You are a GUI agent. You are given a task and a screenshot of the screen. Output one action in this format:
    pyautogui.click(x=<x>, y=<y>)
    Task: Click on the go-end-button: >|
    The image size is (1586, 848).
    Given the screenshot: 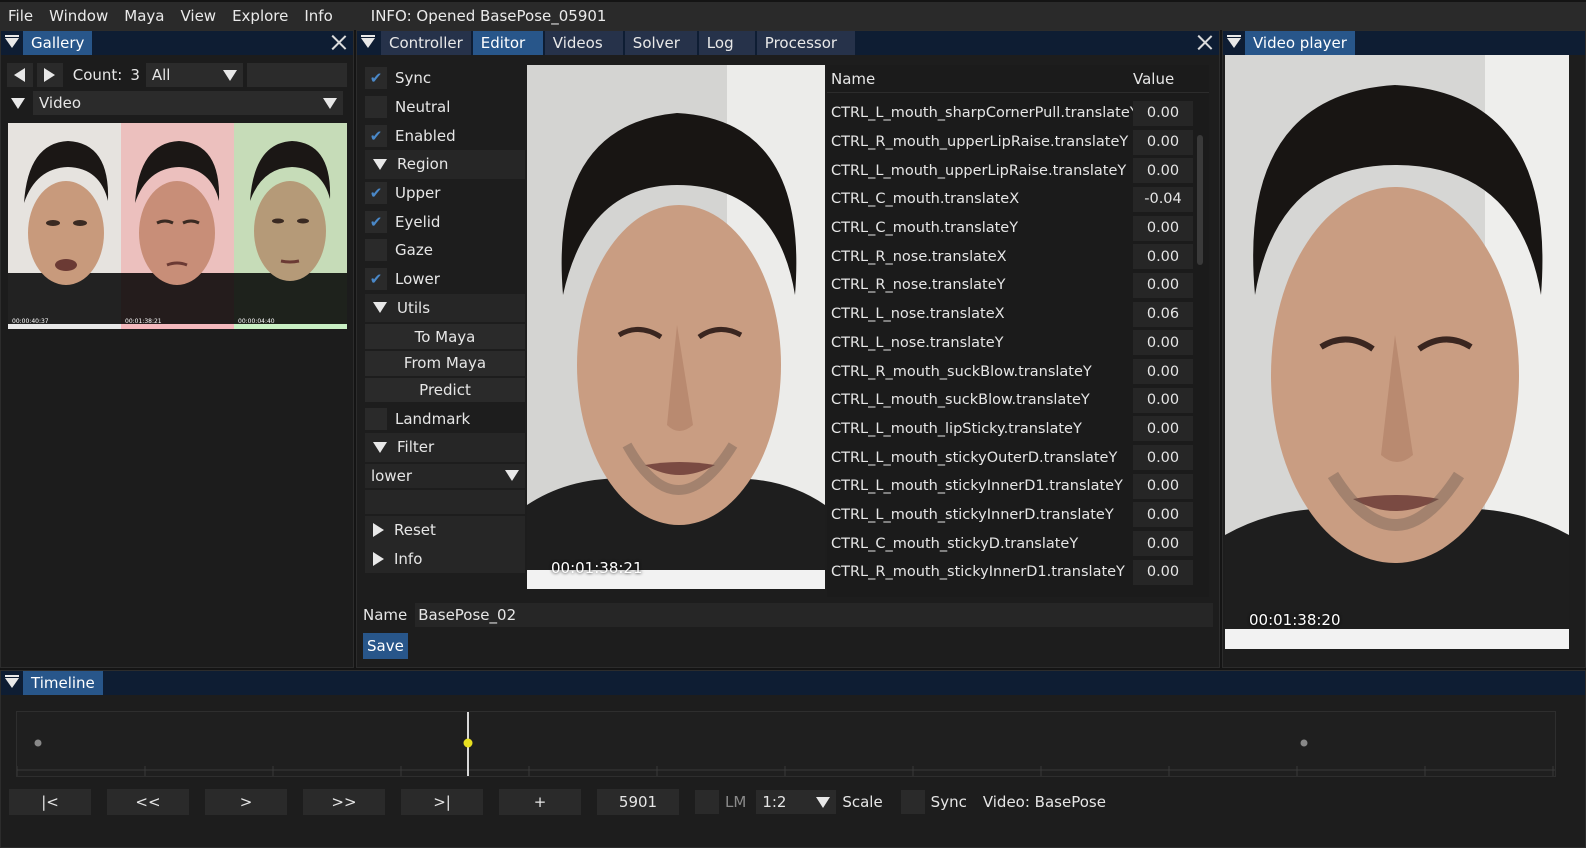 What is the action you would take?
    pyautogui.click(x=442, y=802)
    